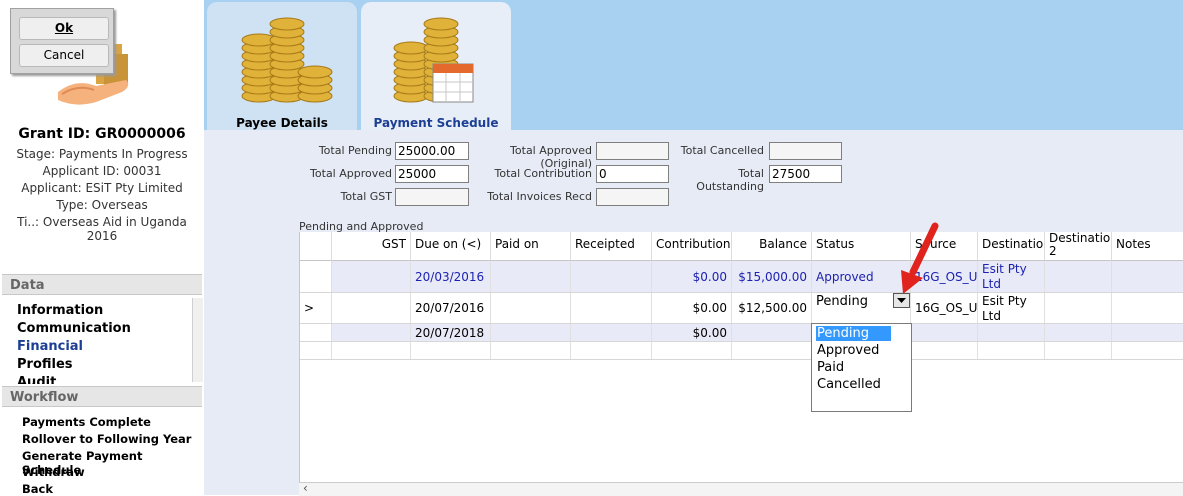  What do you see at coordinates (62, 41) in the screenshot?
I see `ok-cancel-dialog: Ok Cancel` at bounding box center [62, 41].